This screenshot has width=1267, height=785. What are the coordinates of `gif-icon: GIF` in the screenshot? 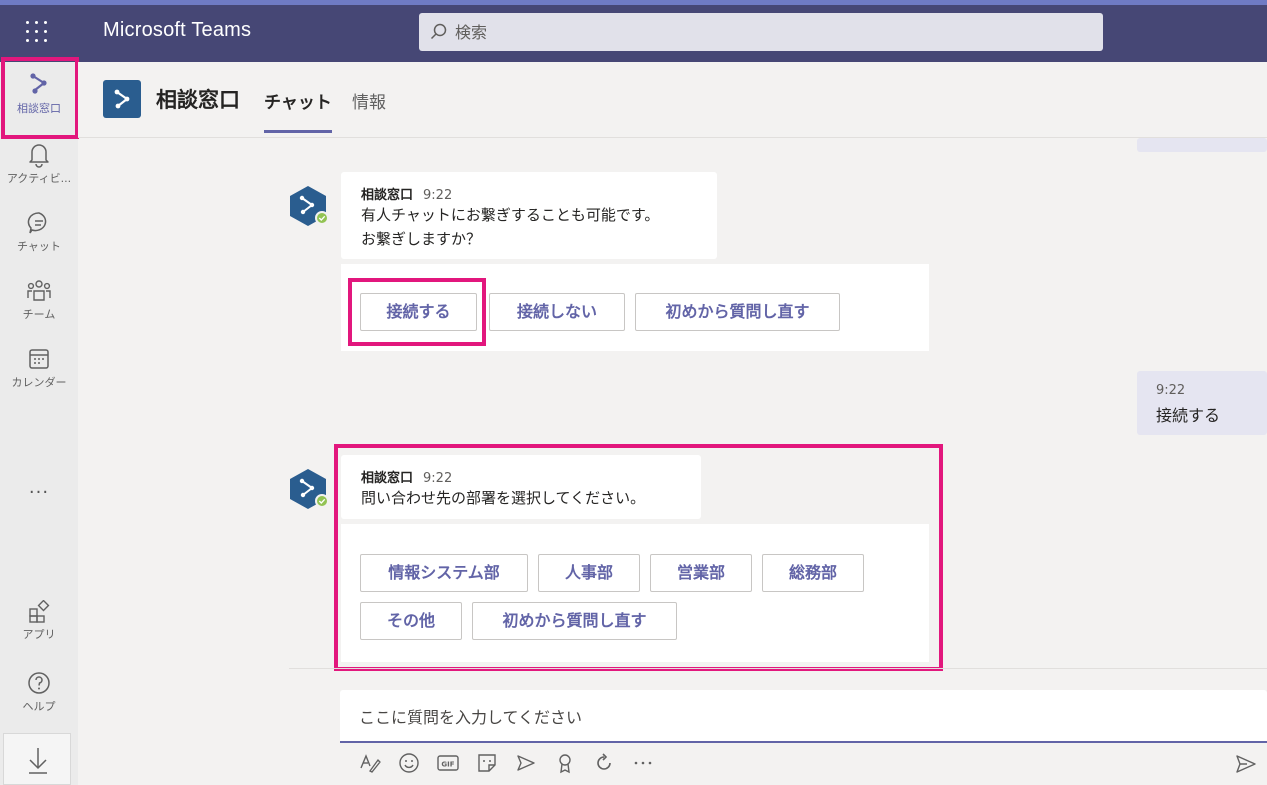 It's located at (448, 763).